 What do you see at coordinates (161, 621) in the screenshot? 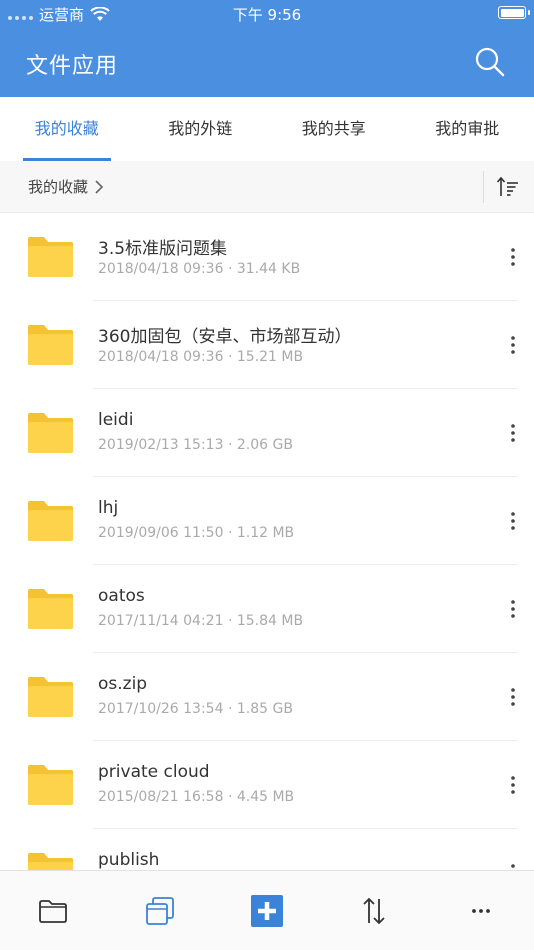
I see `file-date: 2017/11/14 04:21` at bounding box center [161, 621].